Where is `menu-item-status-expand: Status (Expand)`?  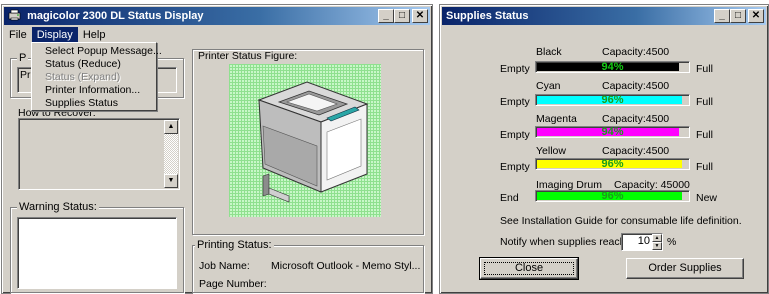
menu-item-status-expand: Status (Expand) is located at coordinates (83, 77).